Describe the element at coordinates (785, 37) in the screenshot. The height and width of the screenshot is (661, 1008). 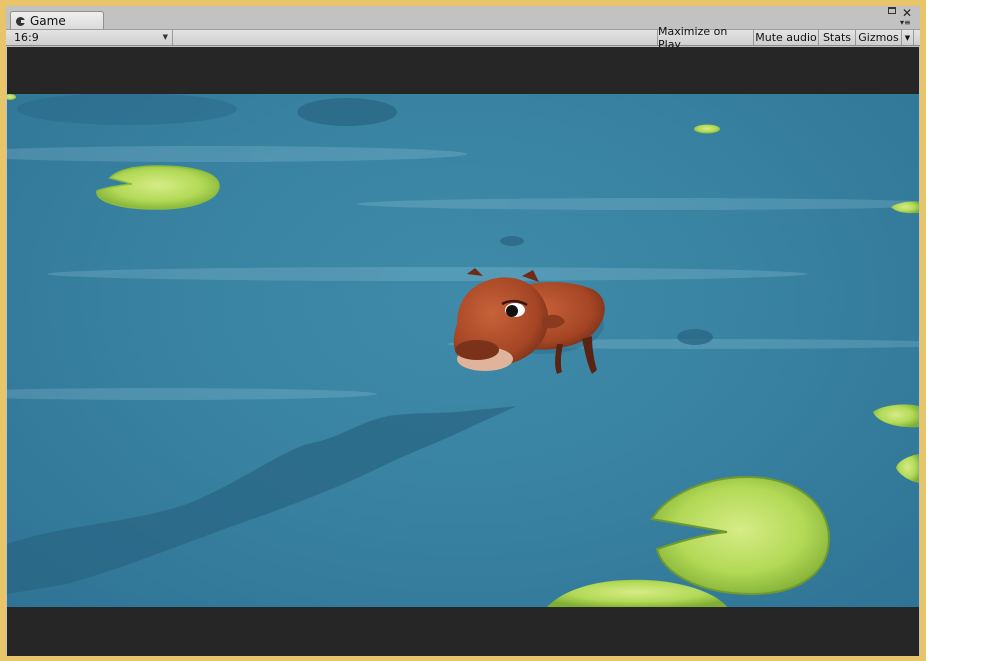
I see `mute-audio-toggle: Mute audio` at that location.